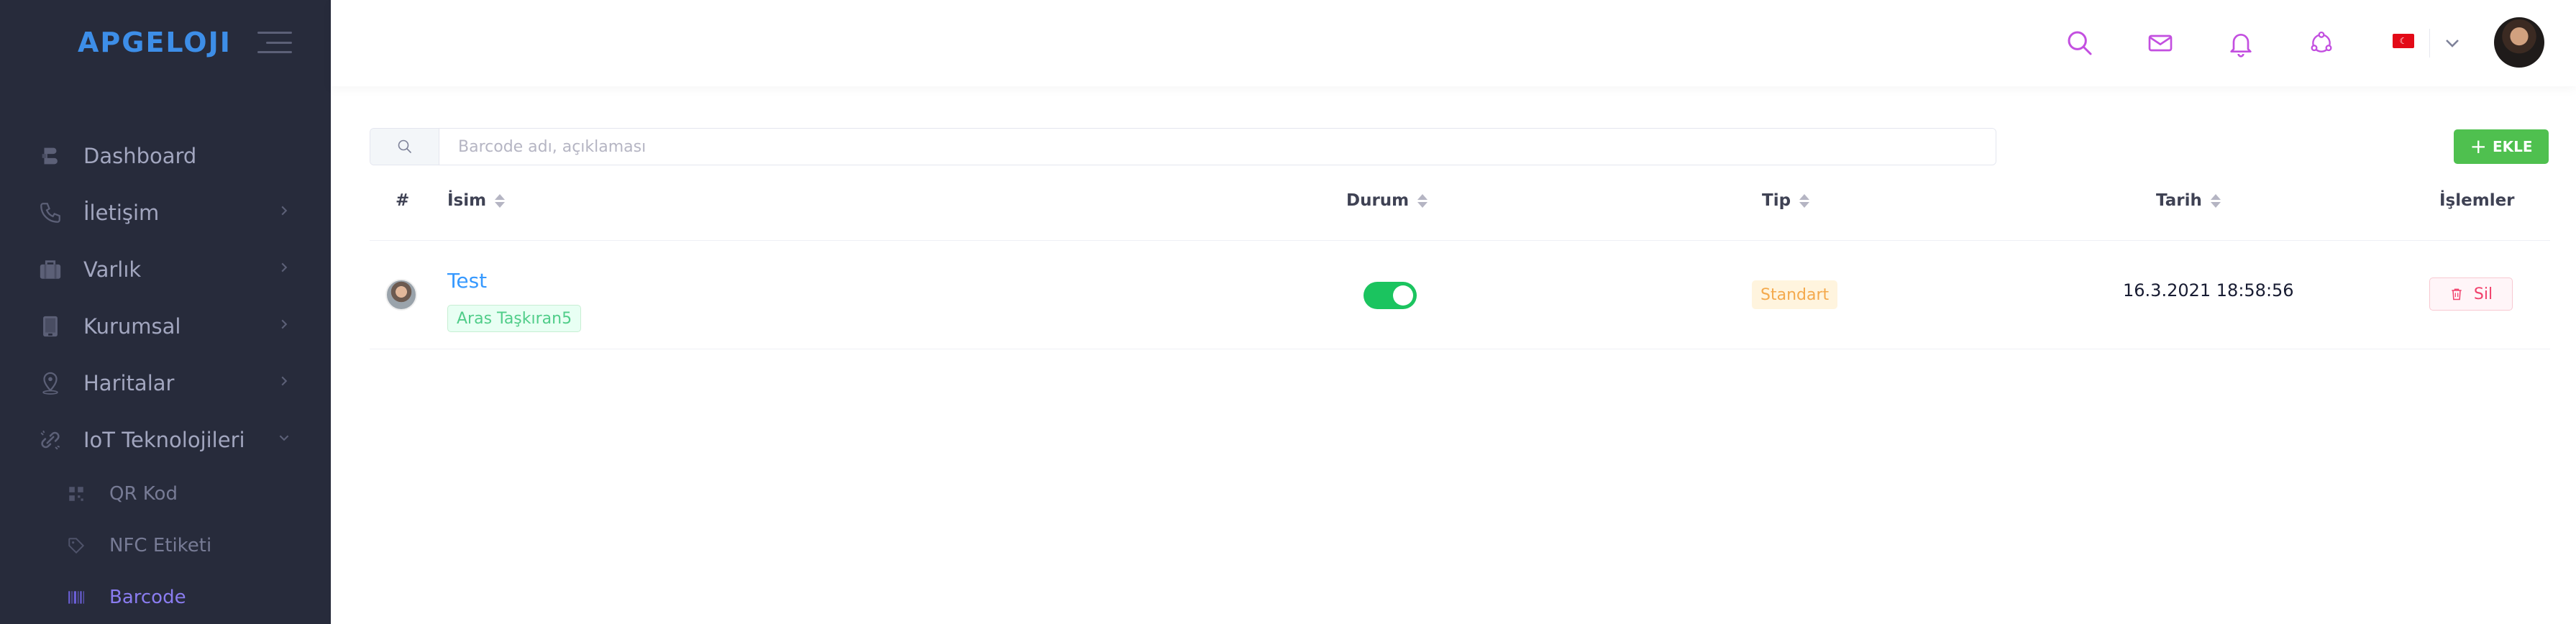 The height and width of the screenshot is (624, 2576). I want to click on header-label: İşlemler, so click(2477, 200).